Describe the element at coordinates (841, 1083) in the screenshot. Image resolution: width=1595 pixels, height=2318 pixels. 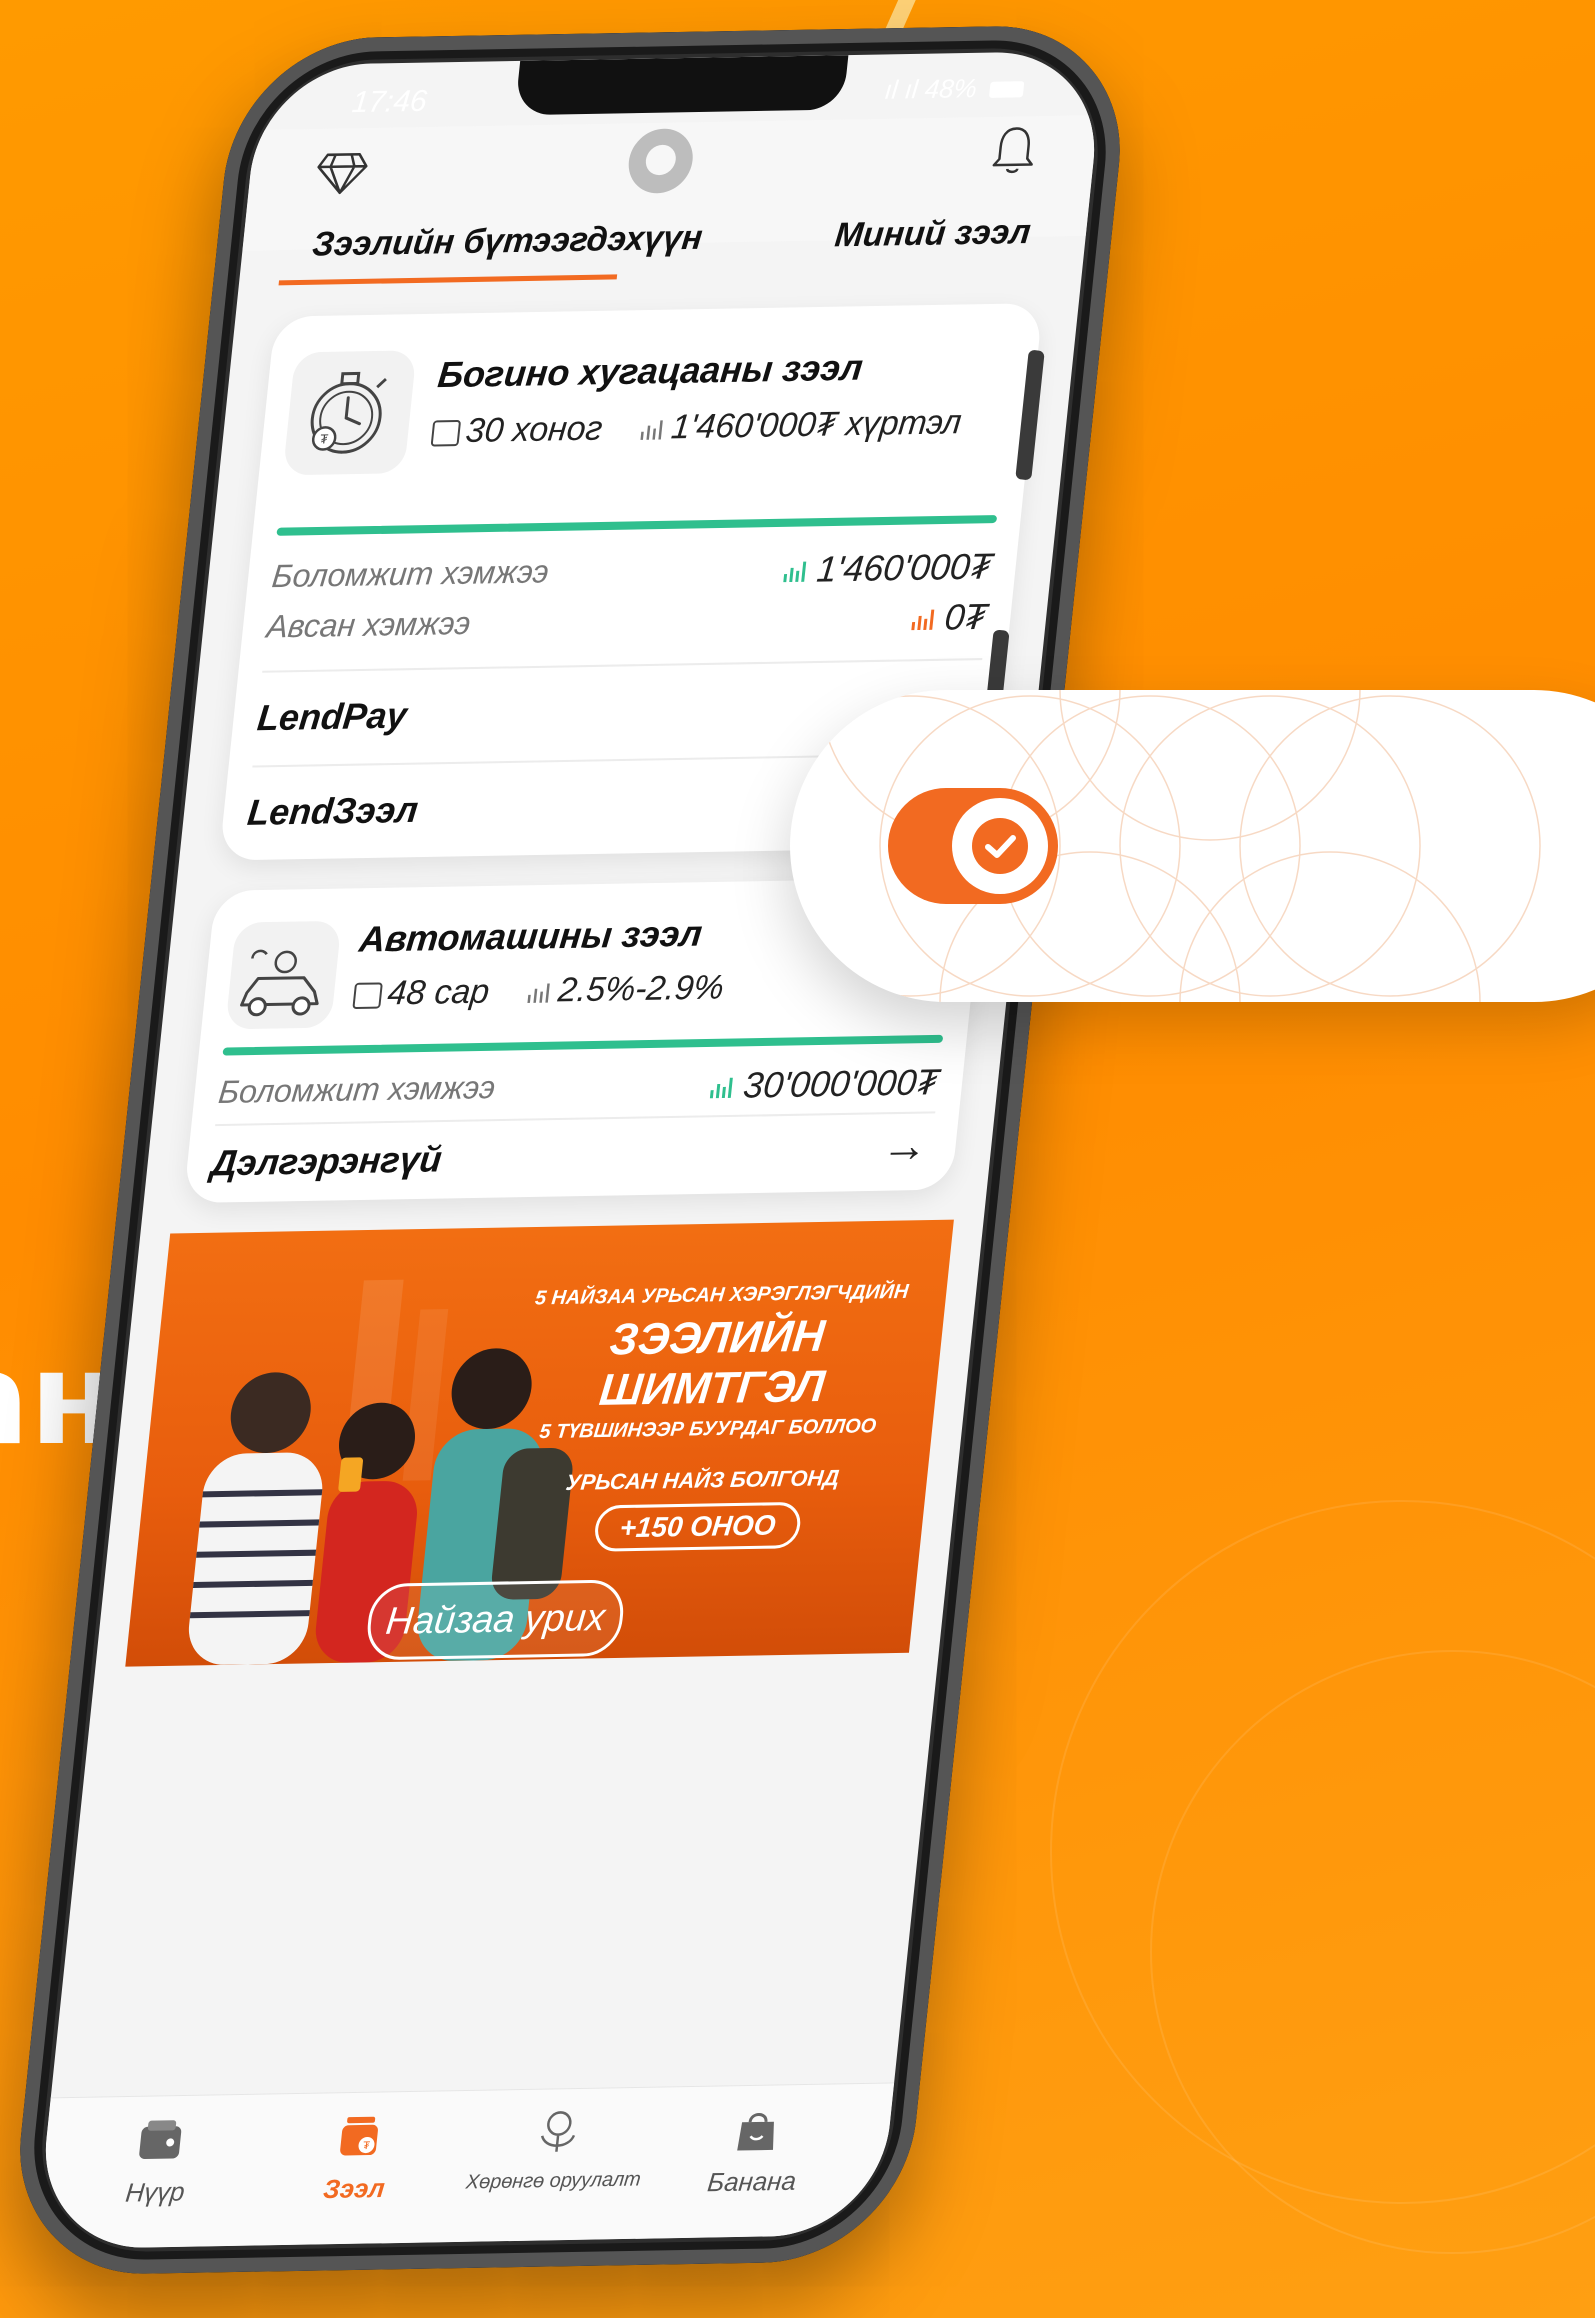
I see `available-value: 30'000'000₮` at that location.